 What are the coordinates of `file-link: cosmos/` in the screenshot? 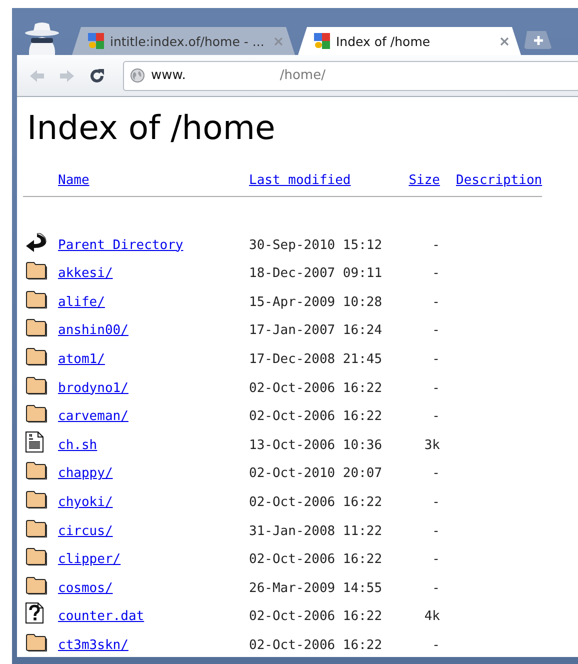 It's located at (85, 588).